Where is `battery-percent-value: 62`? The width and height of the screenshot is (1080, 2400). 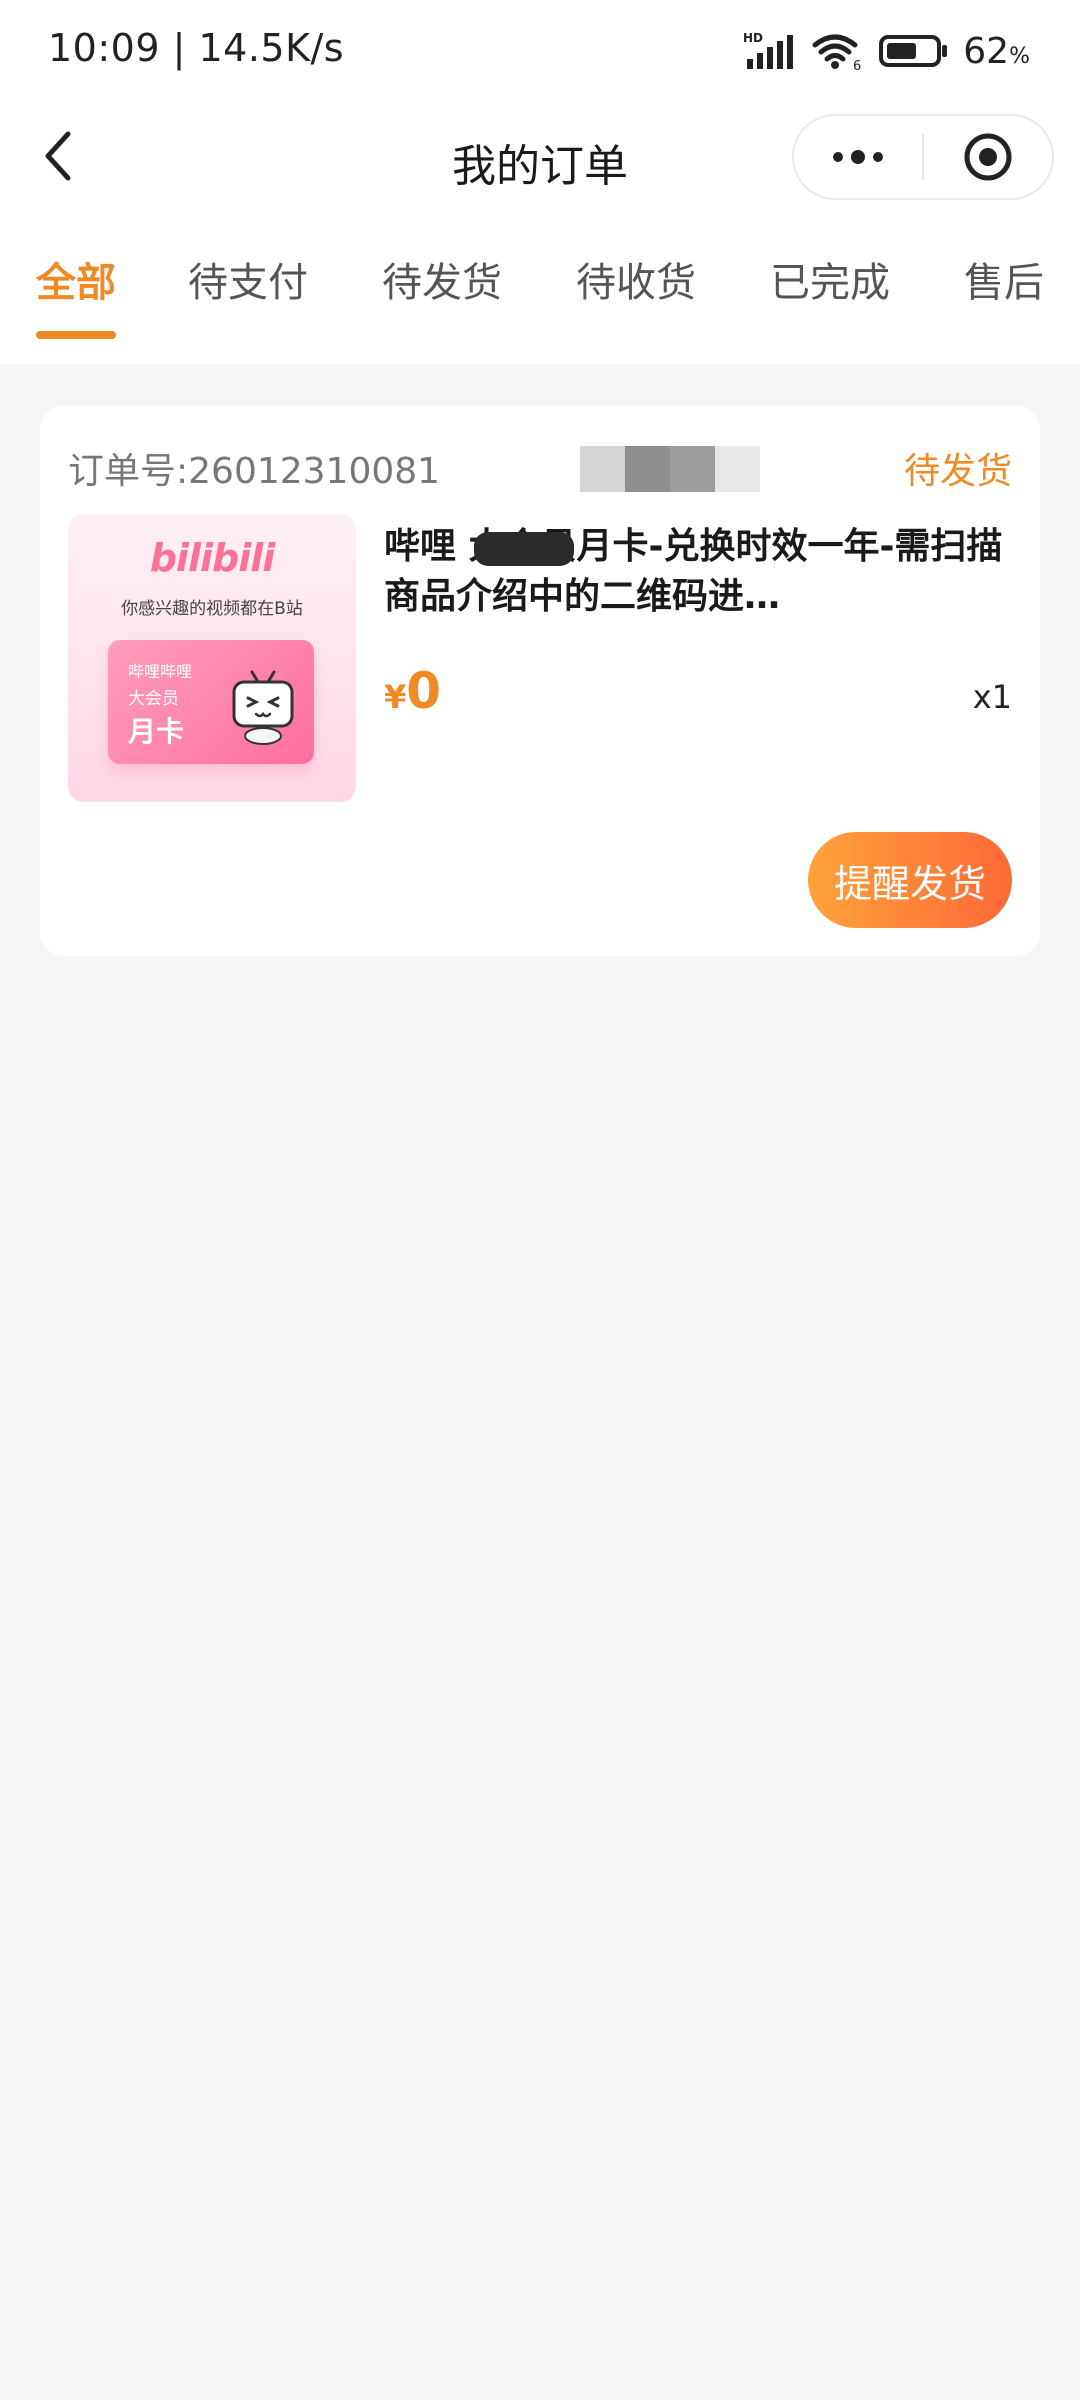 battery-percent-value: 62 is located at coordinates (986, 51).